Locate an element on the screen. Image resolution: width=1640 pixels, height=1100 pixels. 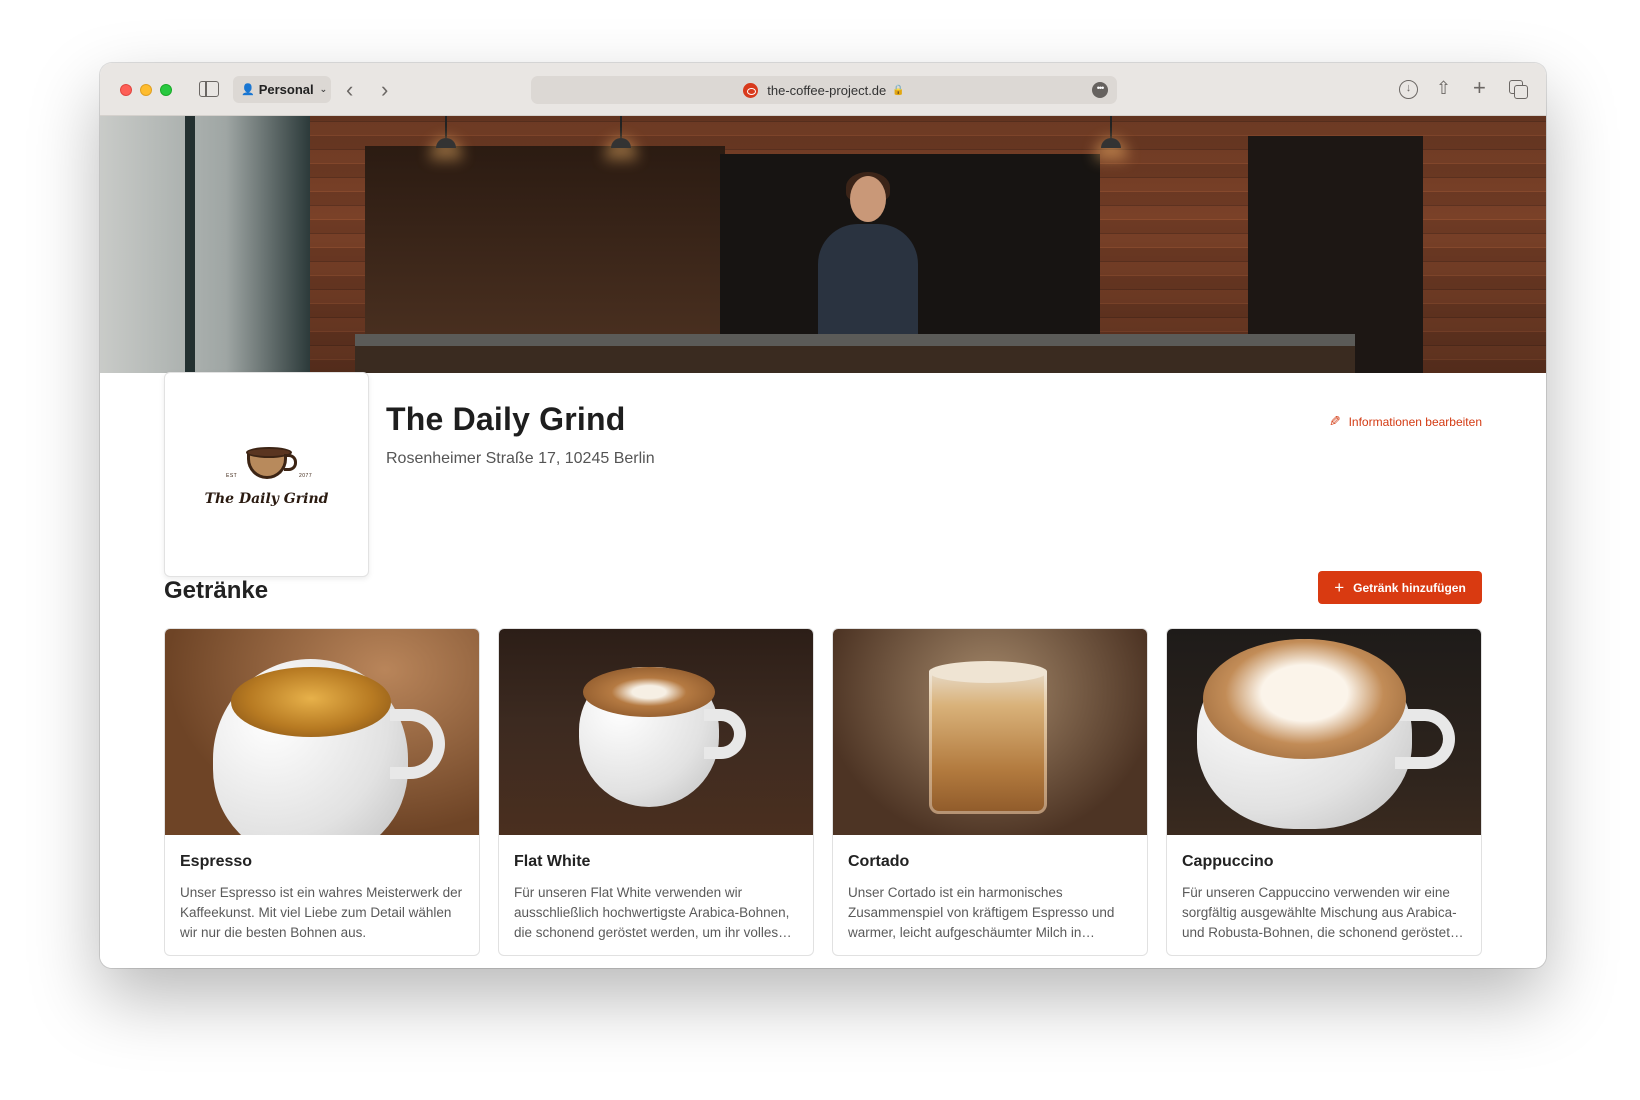
edit-info-link: ✎ Informationen bearbeiten is located at coordinates (1405, 421).